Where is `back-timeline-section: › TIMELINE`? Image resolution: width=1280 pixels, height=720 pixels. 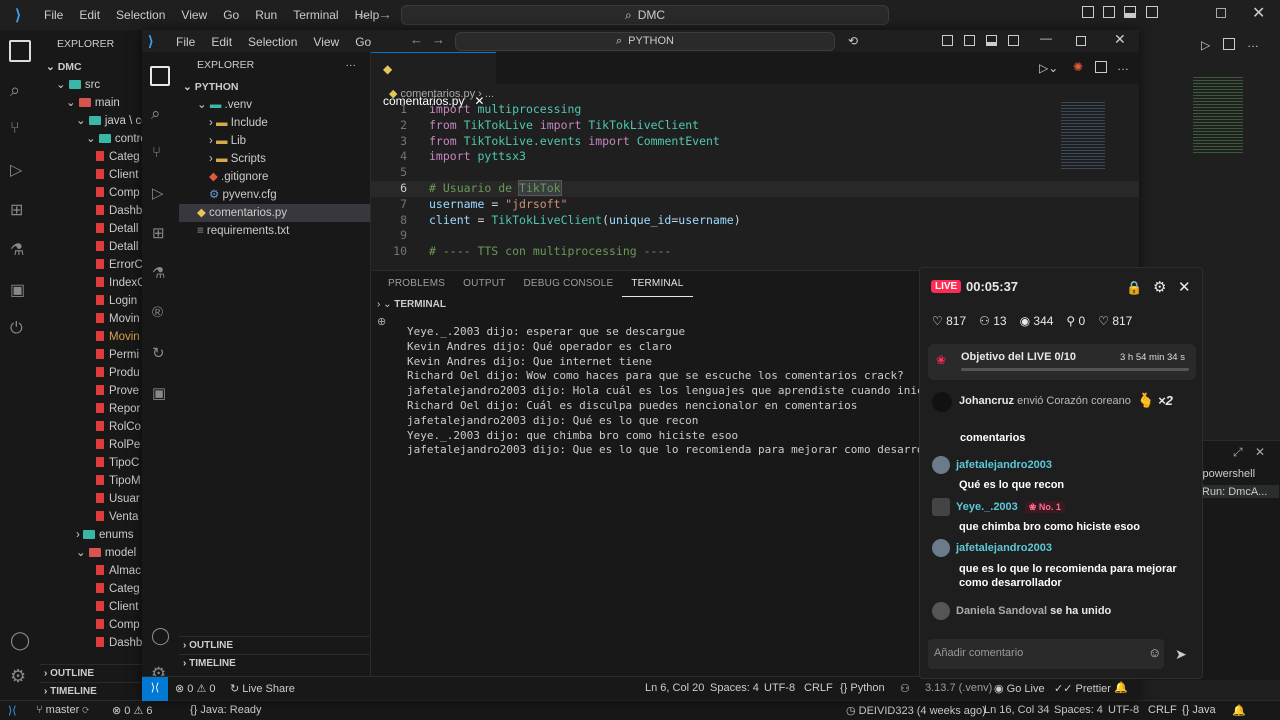
back-timeline-section: › TIMELINE is located at coordinates (91, 691).